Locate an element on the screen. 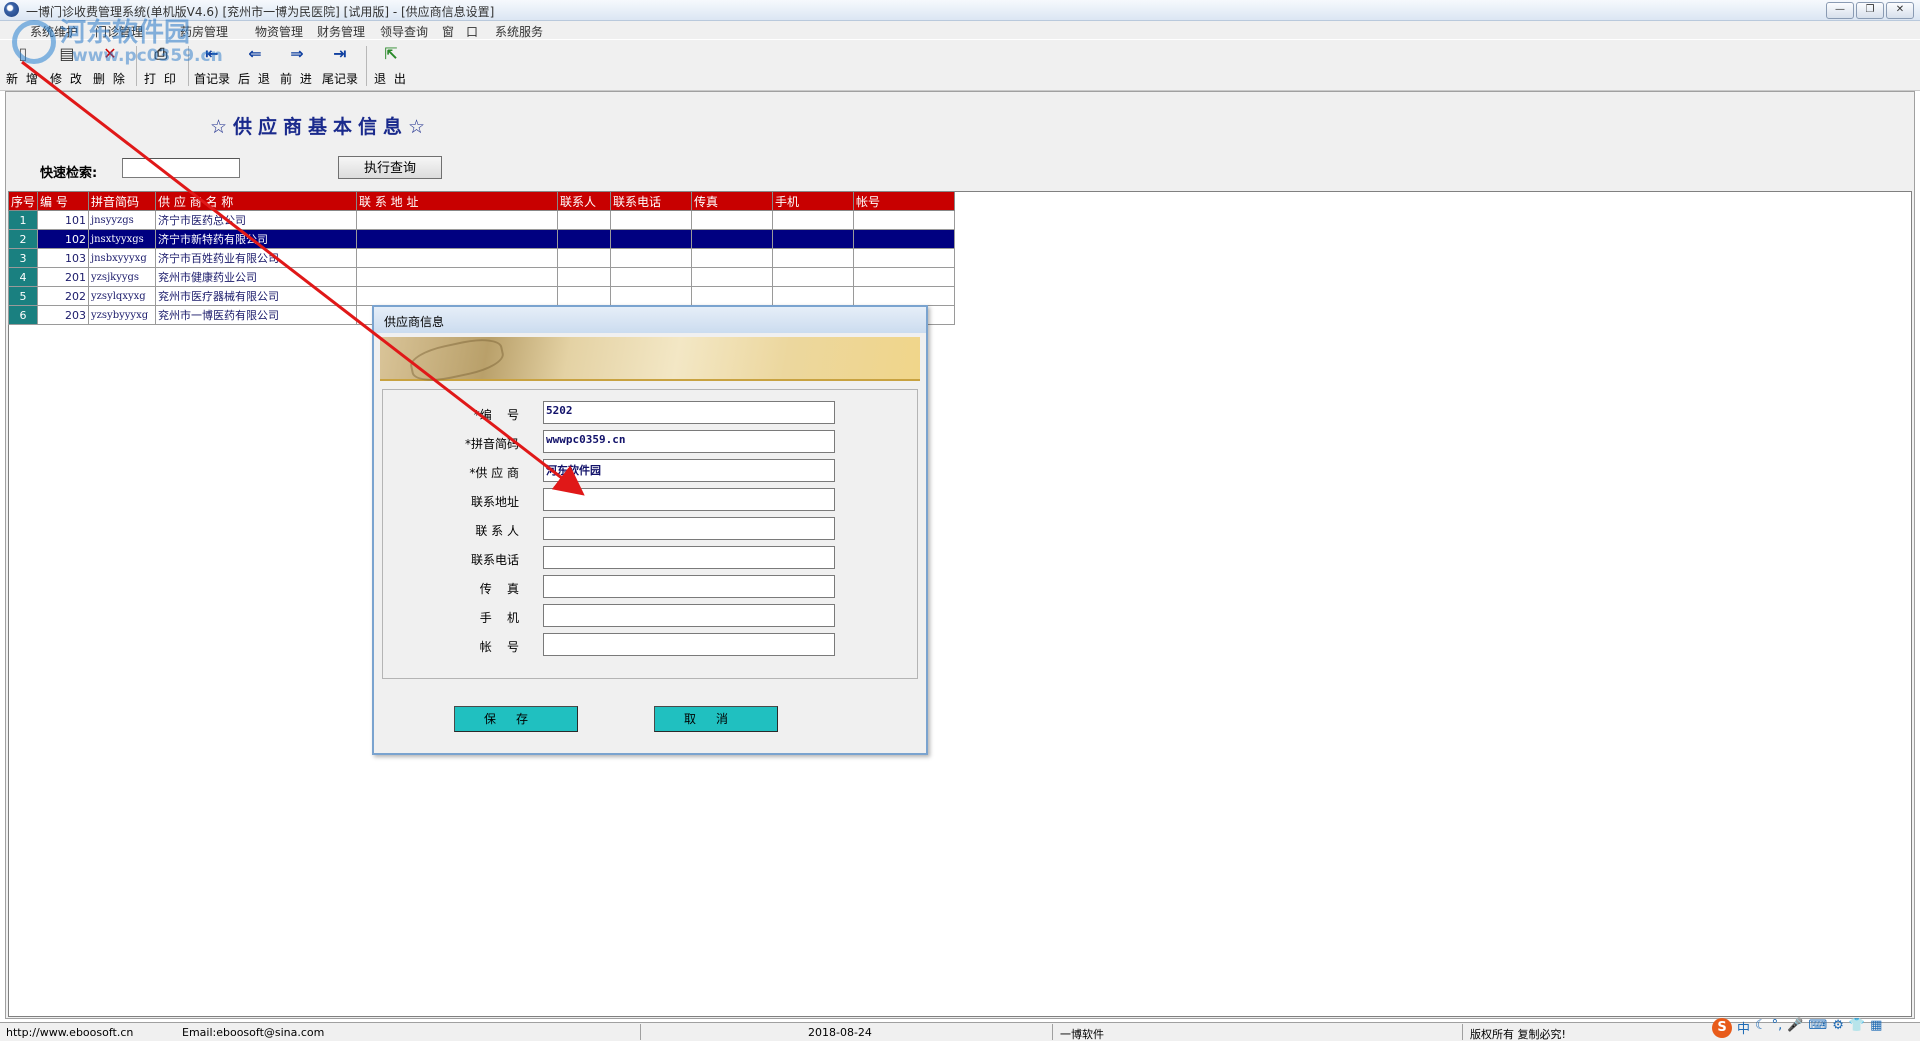 The width and height of the screenshot is (1920, 1042). cell-seq: 3 is located at coordinates (23, 258).